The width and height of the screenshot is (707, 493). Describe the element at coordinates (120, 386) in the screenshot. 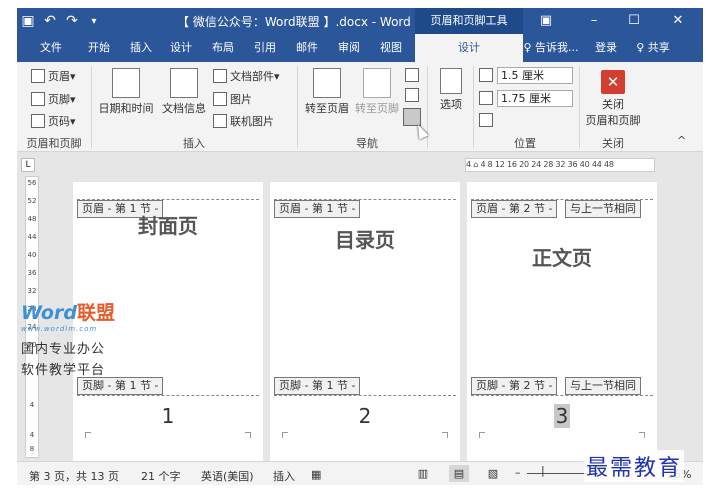

I see `footer-section-tag: 页脚 - 第 1 节 -` at that location.